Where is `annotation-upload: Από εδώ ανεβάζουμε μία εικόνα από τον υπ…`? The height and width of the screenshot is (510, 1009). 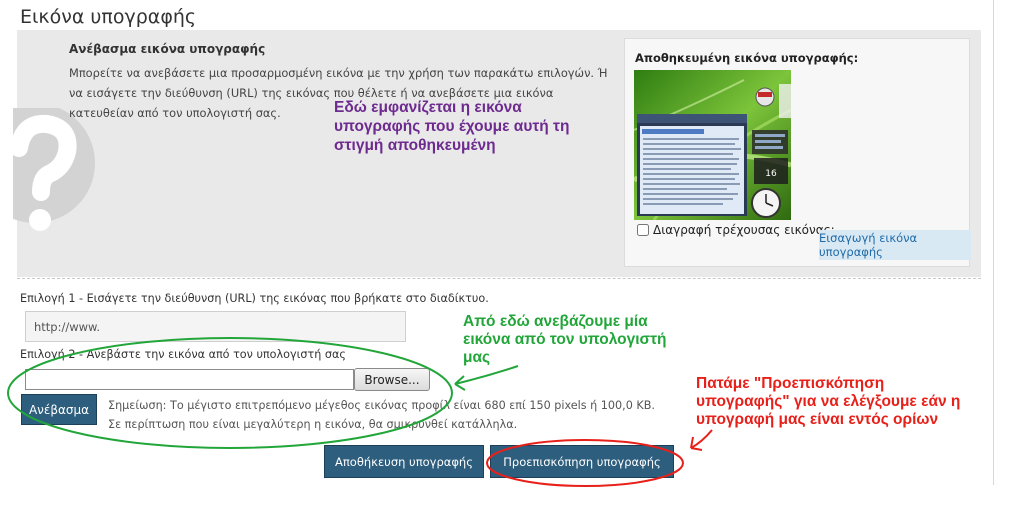 annotation-upload: Από εδώ ανεβάζουμε μία εικόνα από τον υπ… is located at coordinates (565, 339).